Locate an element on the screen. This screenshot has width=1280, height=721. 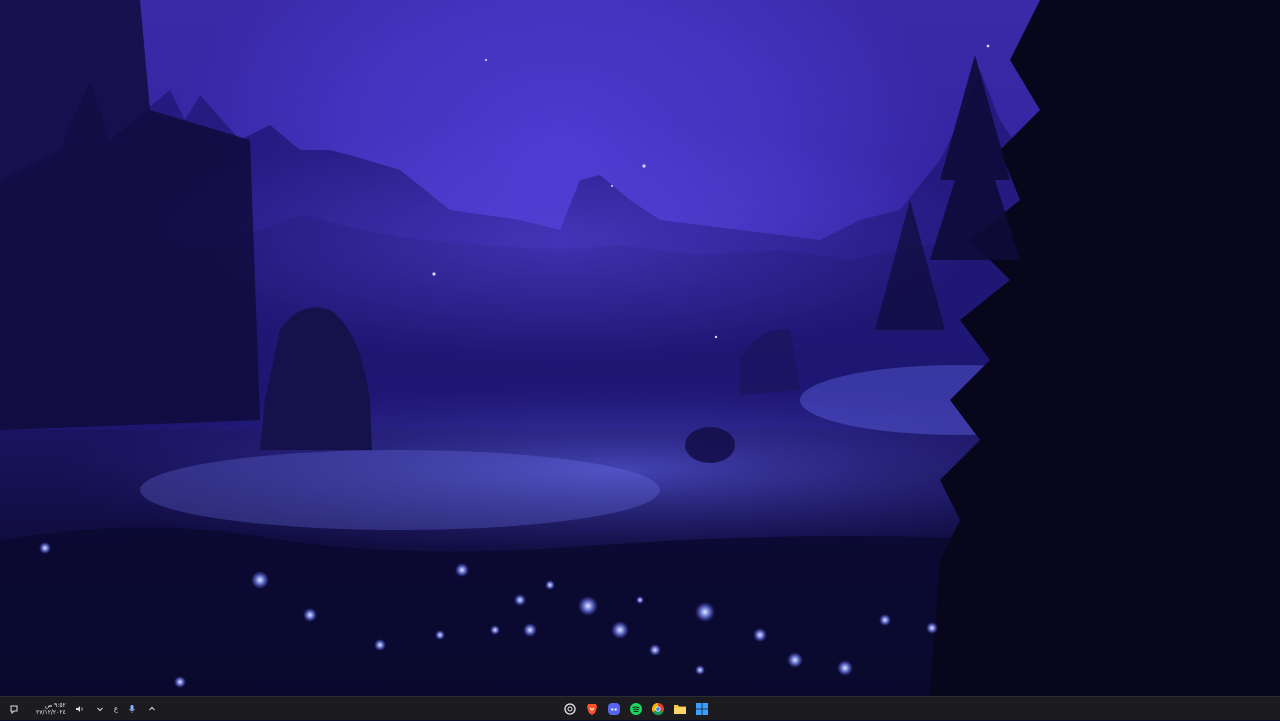
notification-icon is located at coordinates (14, 709).